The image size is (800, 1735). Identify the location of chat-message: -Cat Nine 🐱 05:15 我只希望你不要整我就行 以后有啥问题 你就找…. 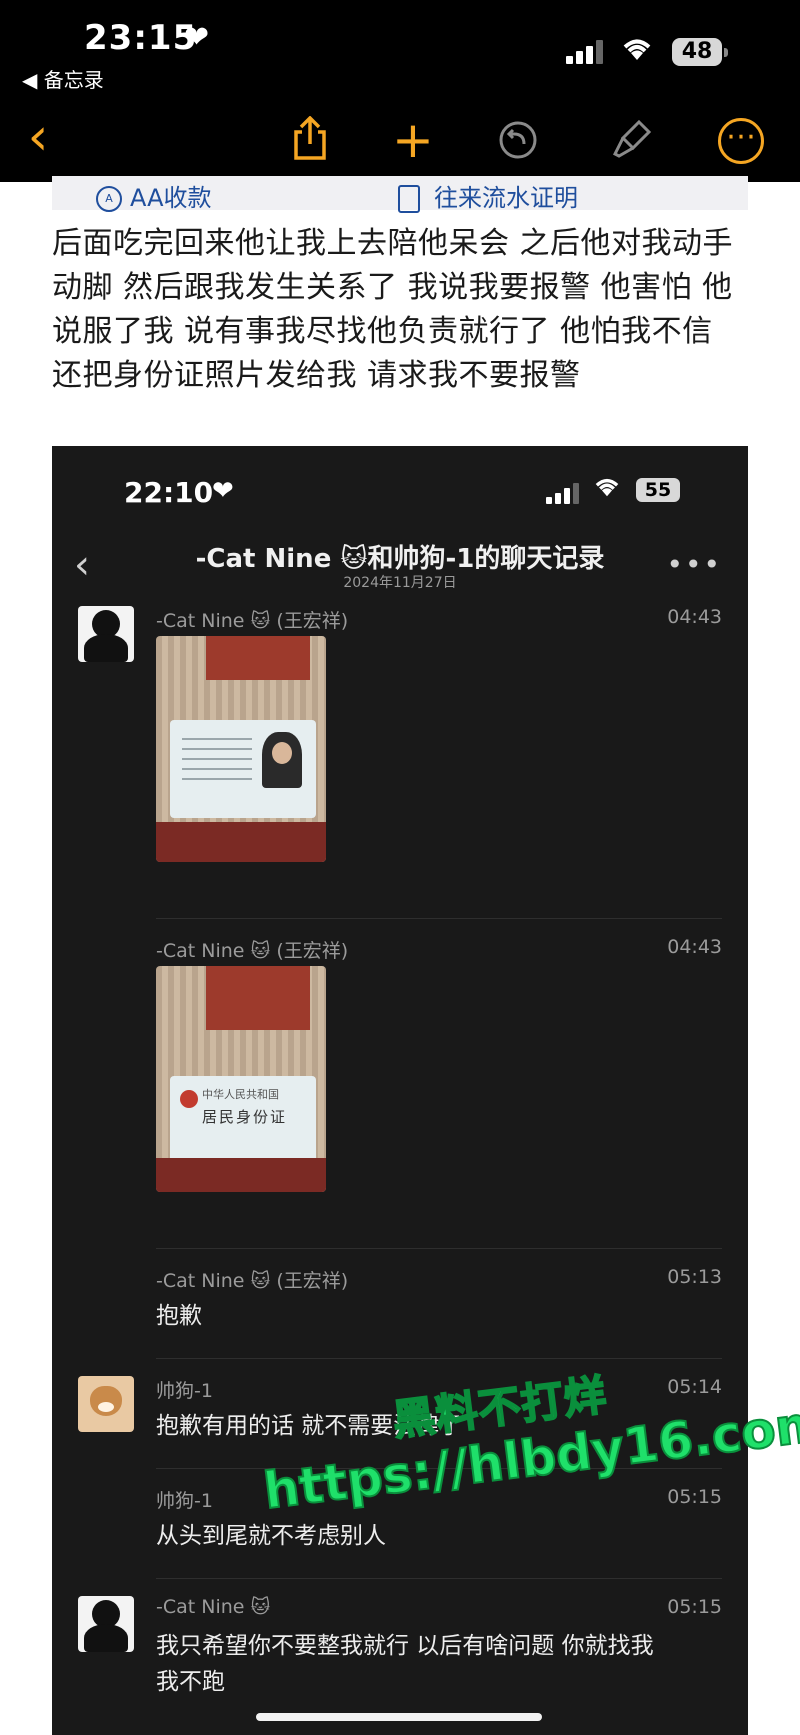
(400, 1656).